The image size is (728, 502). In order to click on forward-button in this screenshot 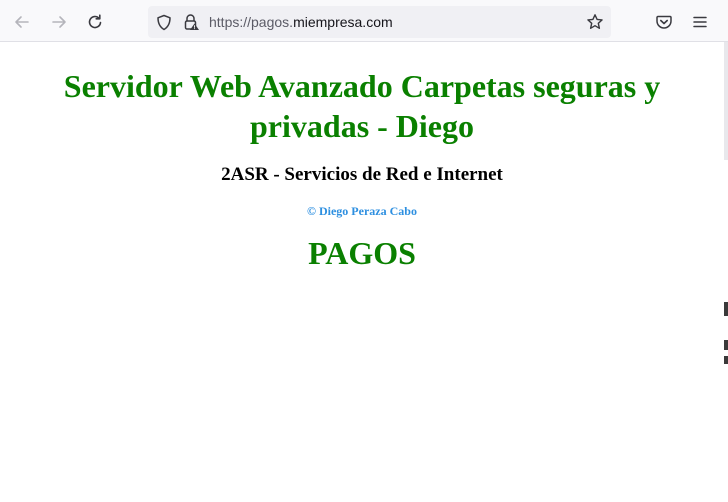, I will do `click(59, 22)`.